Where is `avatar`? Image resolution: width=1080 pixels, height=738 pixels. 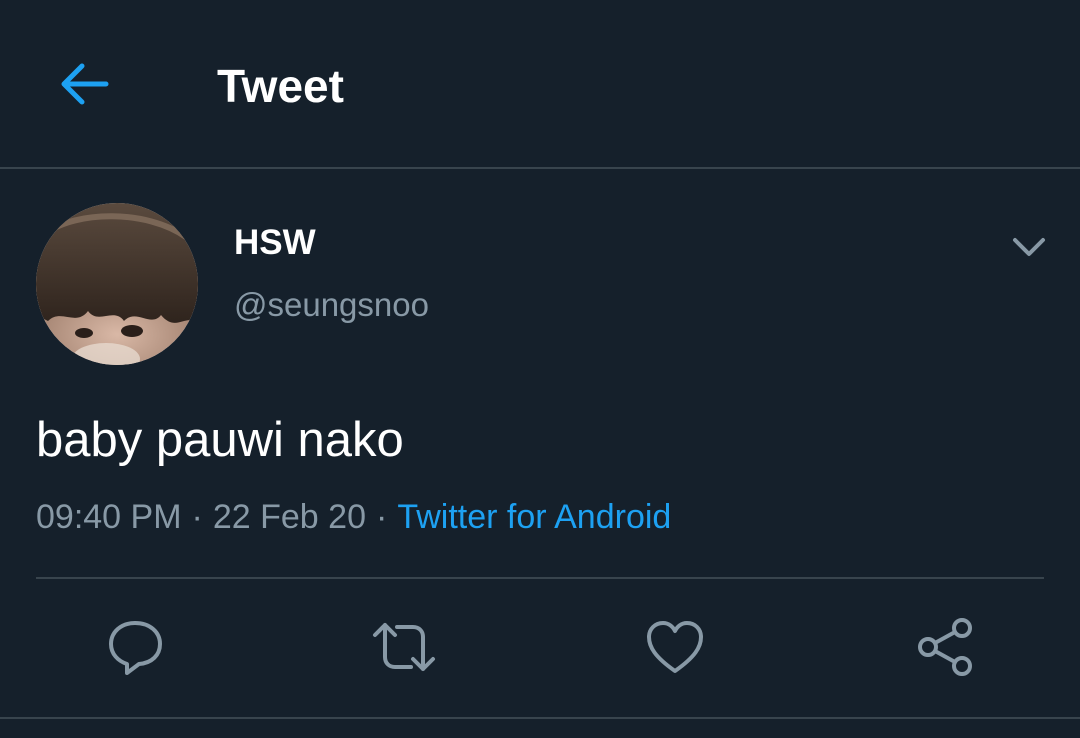
avatar is located at coordinates (117, 284).